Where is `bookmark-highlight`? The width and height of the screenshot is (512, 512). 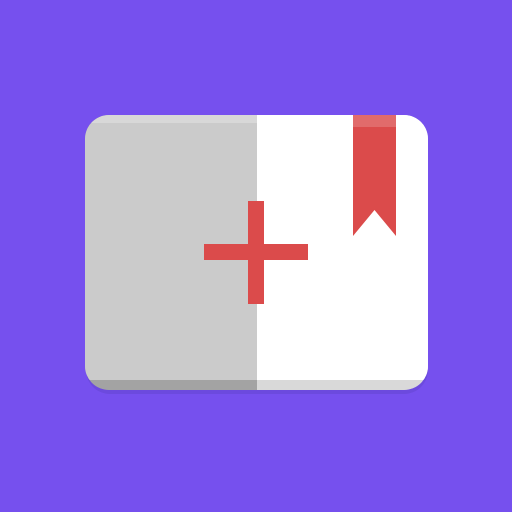
bookmark-highlight is located at coordinates (374, 121).